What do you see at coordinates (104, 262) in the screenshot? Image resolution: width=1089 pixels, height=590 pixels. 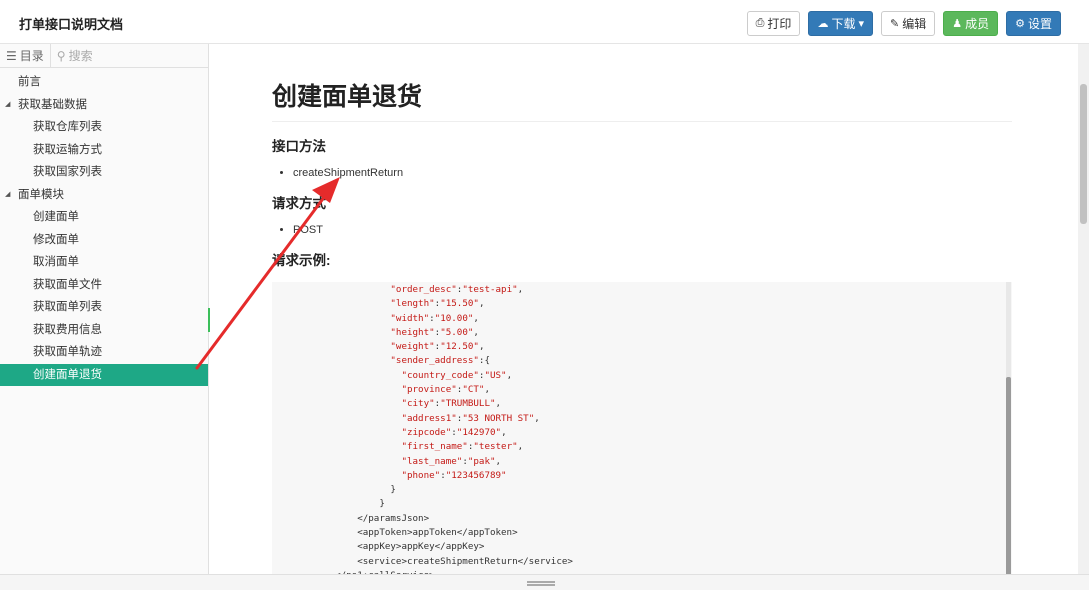 I see `sidebar-item-cancel-label: 取消面单` at bounding box center [104, 262].